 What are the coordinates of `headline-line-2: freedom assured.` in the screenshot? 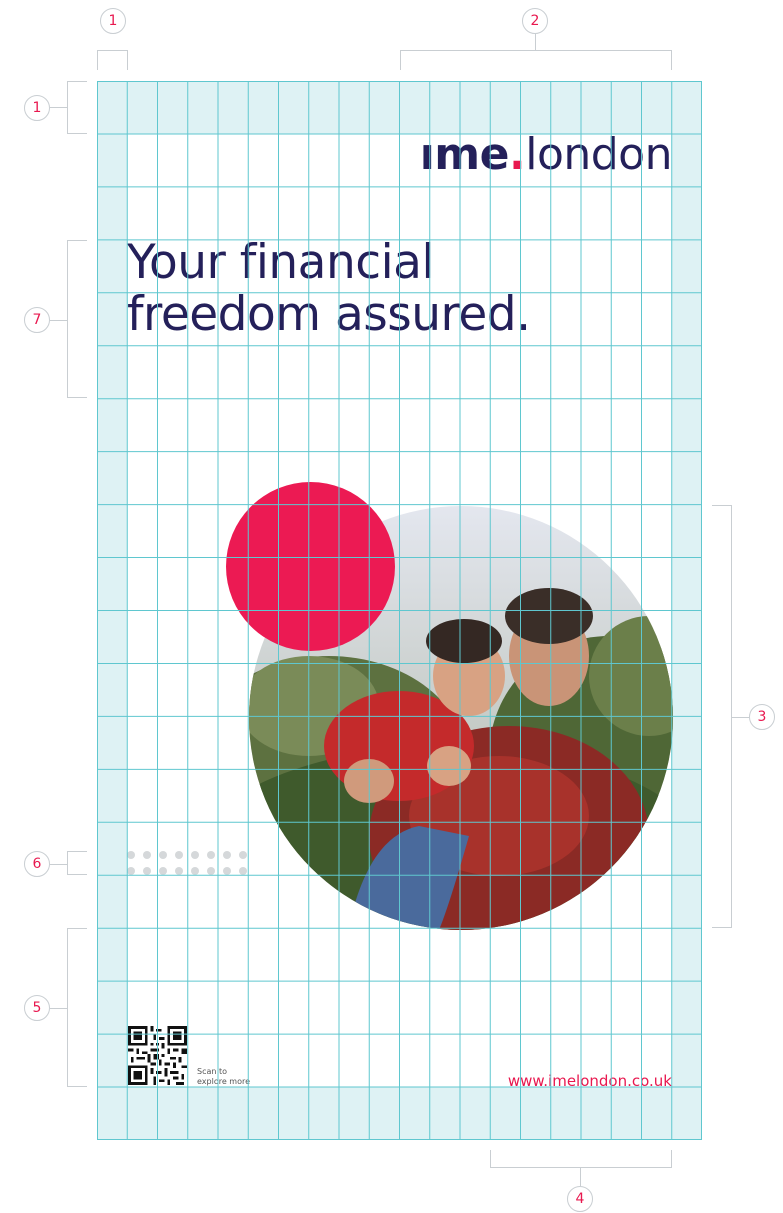 It's located at (329, 314).